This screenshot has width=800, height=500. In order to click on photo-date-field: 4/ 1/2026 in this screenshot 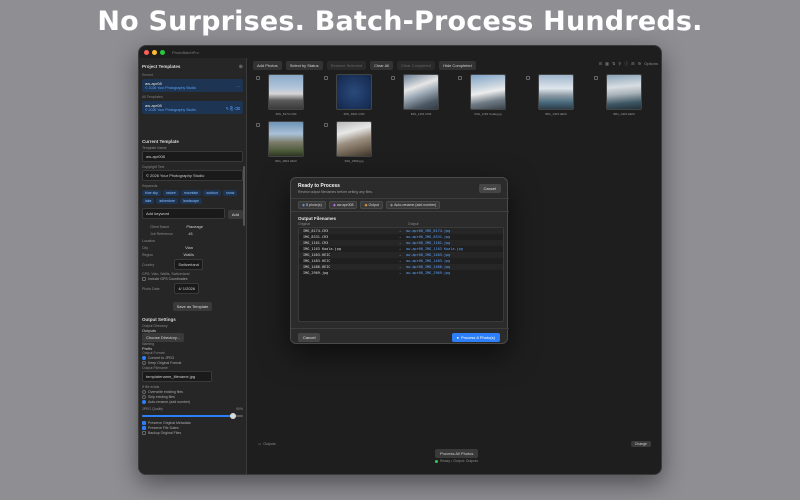, I will do `click(186, 288)`.